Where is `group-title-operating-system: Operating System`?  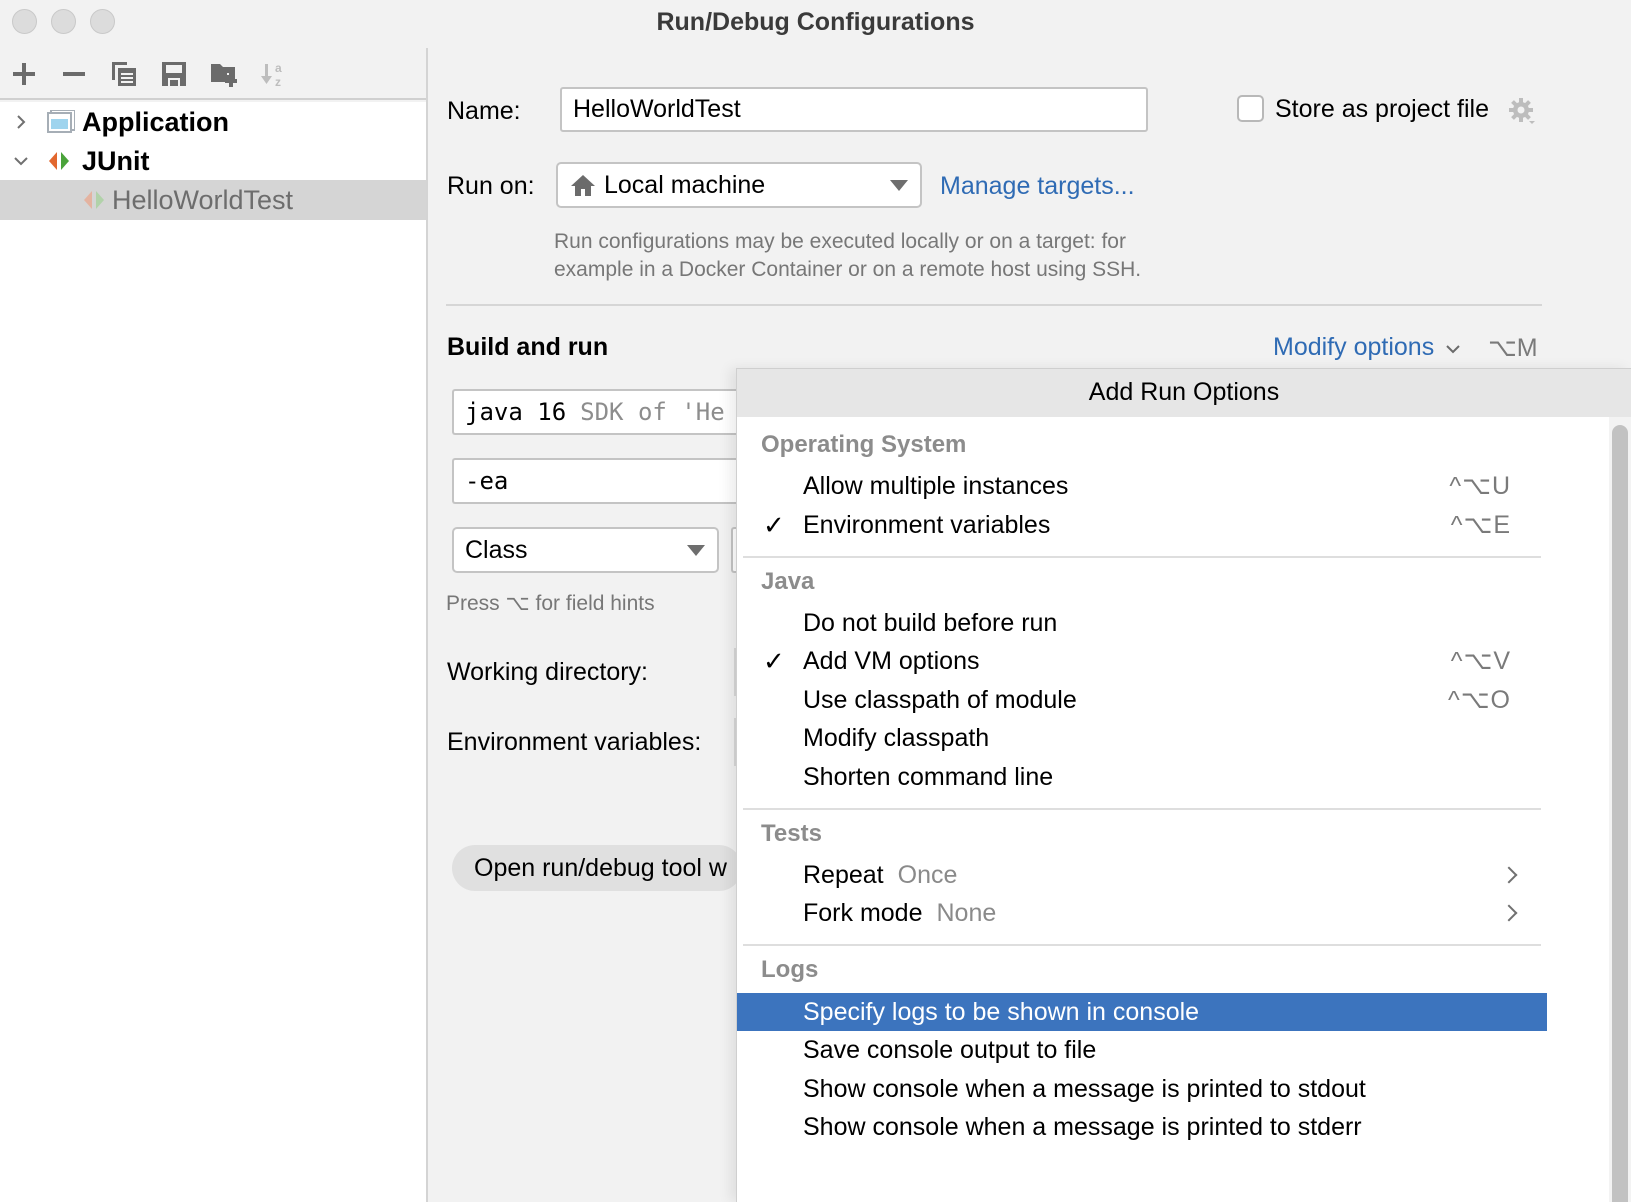 group-title-operating-system: Operating System is located at coordinates (864, 444).